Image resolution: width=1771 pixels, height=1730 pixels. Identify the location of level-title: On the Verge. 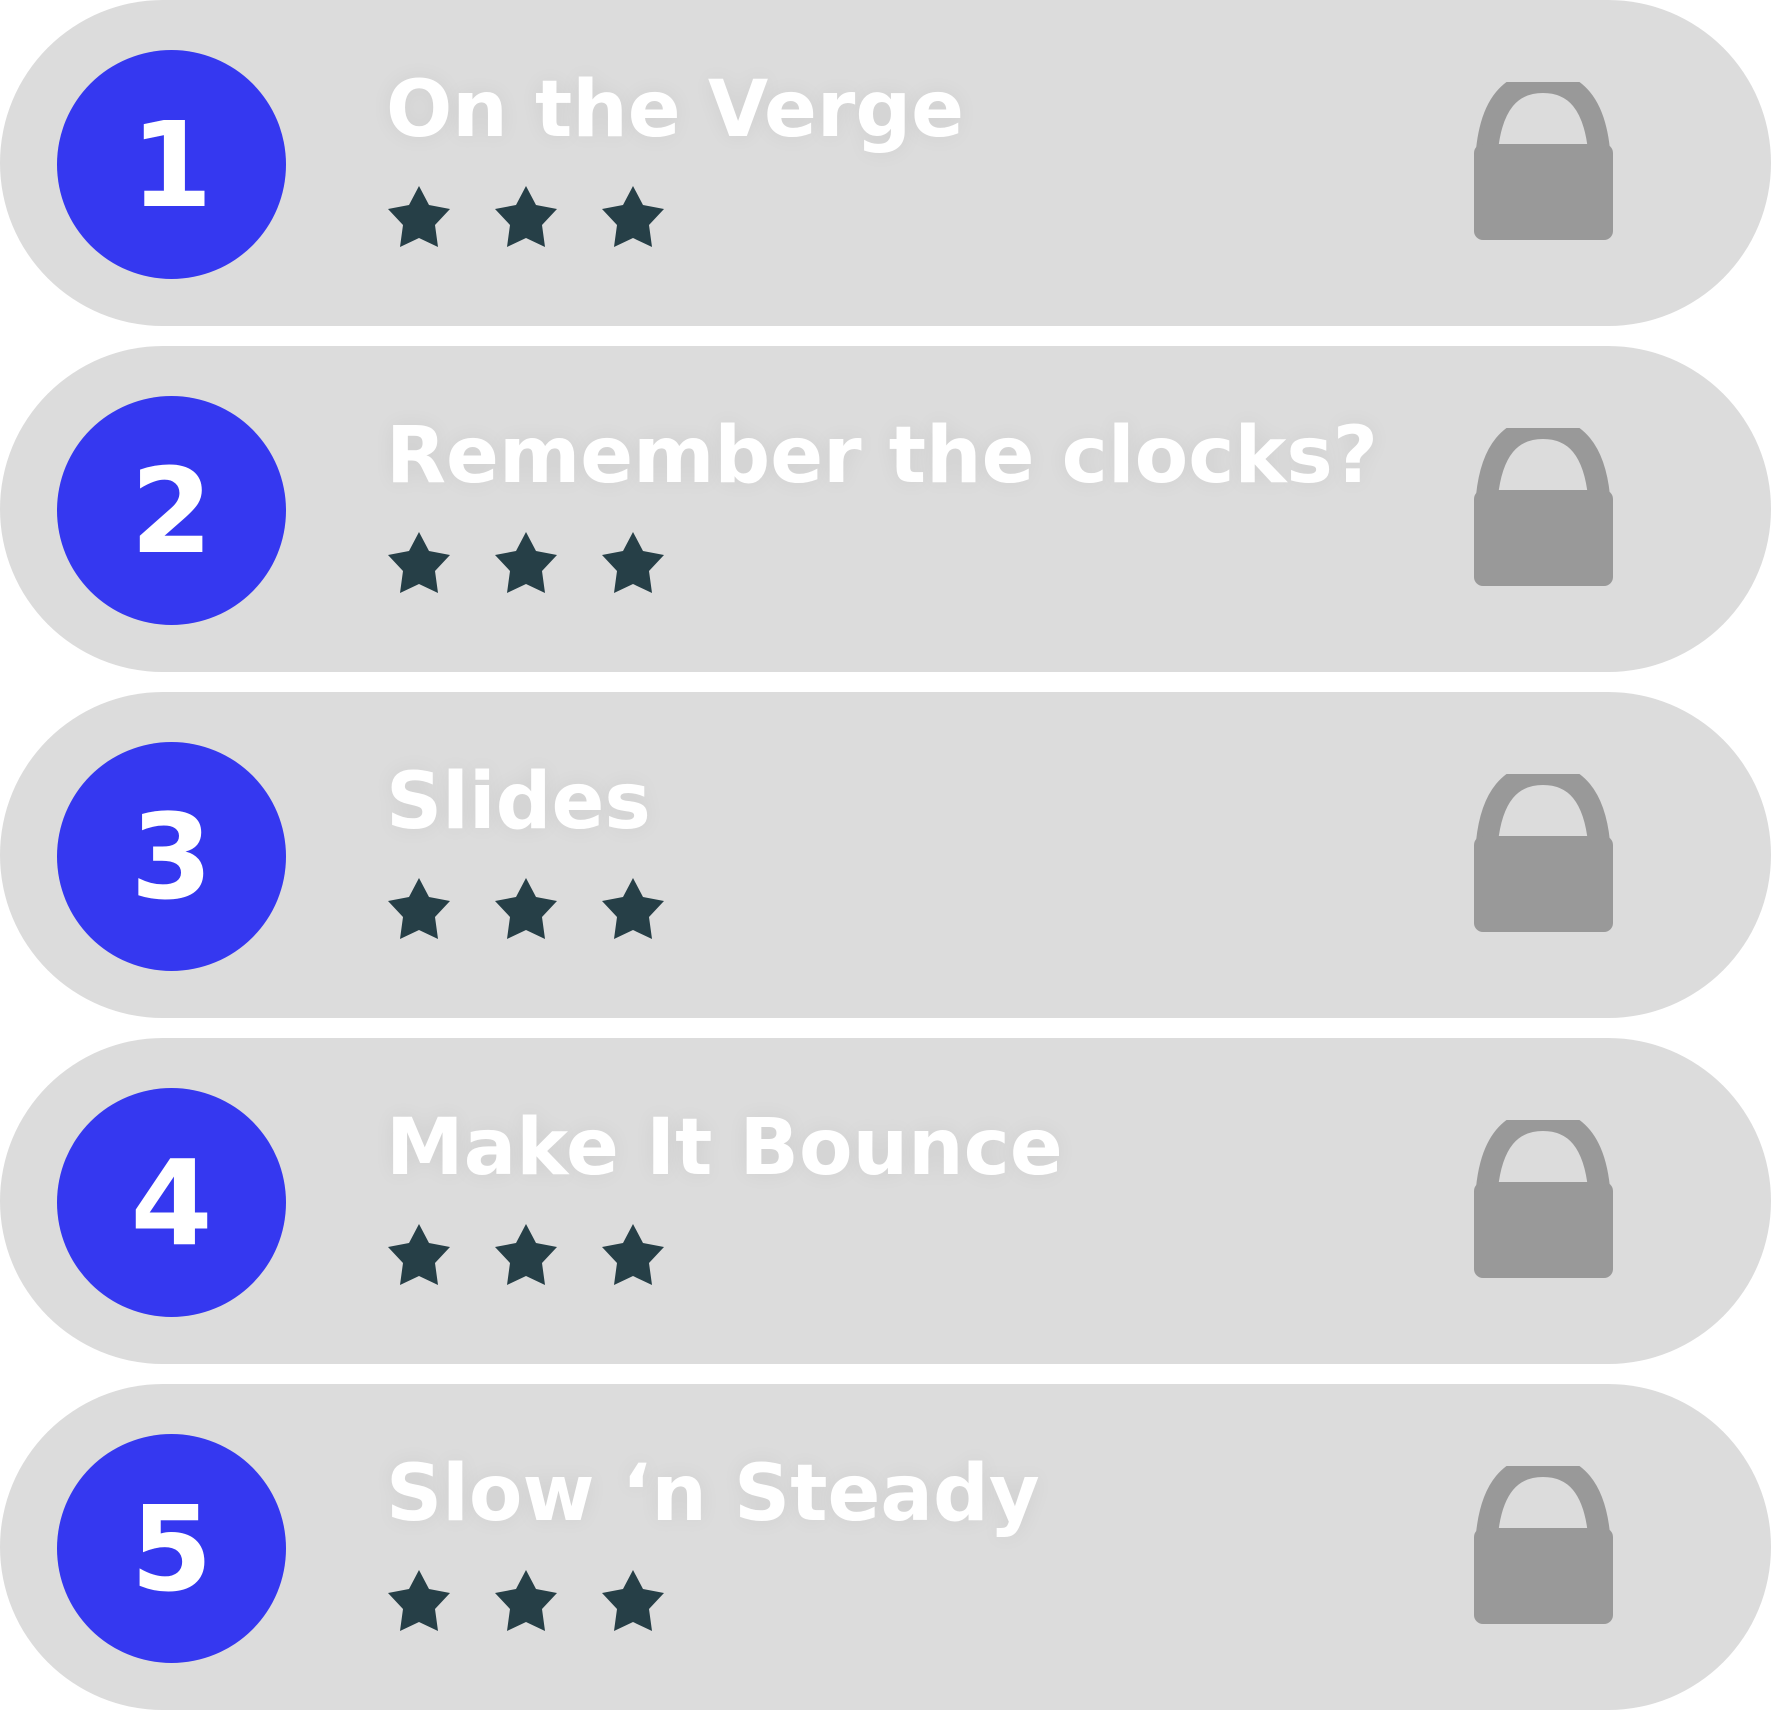
(675, 110).